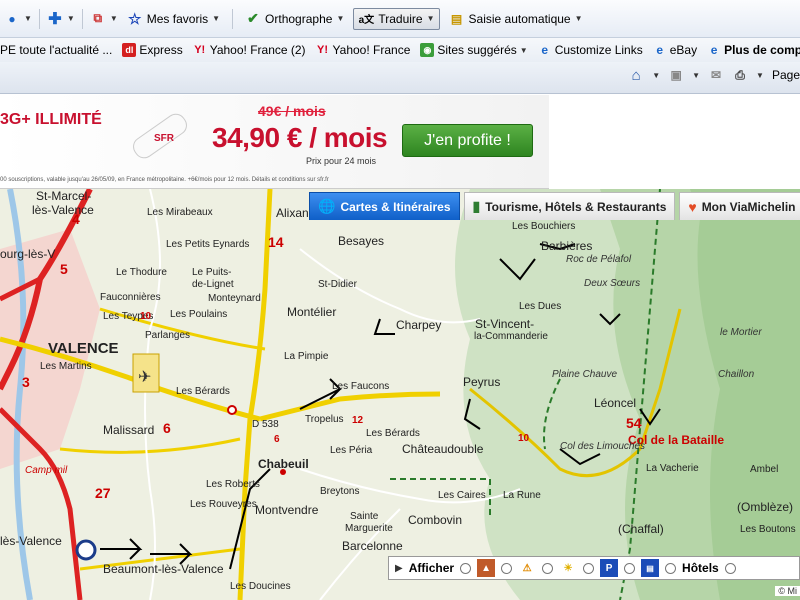  Describe the element at coordinates (400, 78) in the screenshot. I see `command-bar: ⌂ ▼ ▣ ▼ ✉ ⎙ ▼ Page` at that location.